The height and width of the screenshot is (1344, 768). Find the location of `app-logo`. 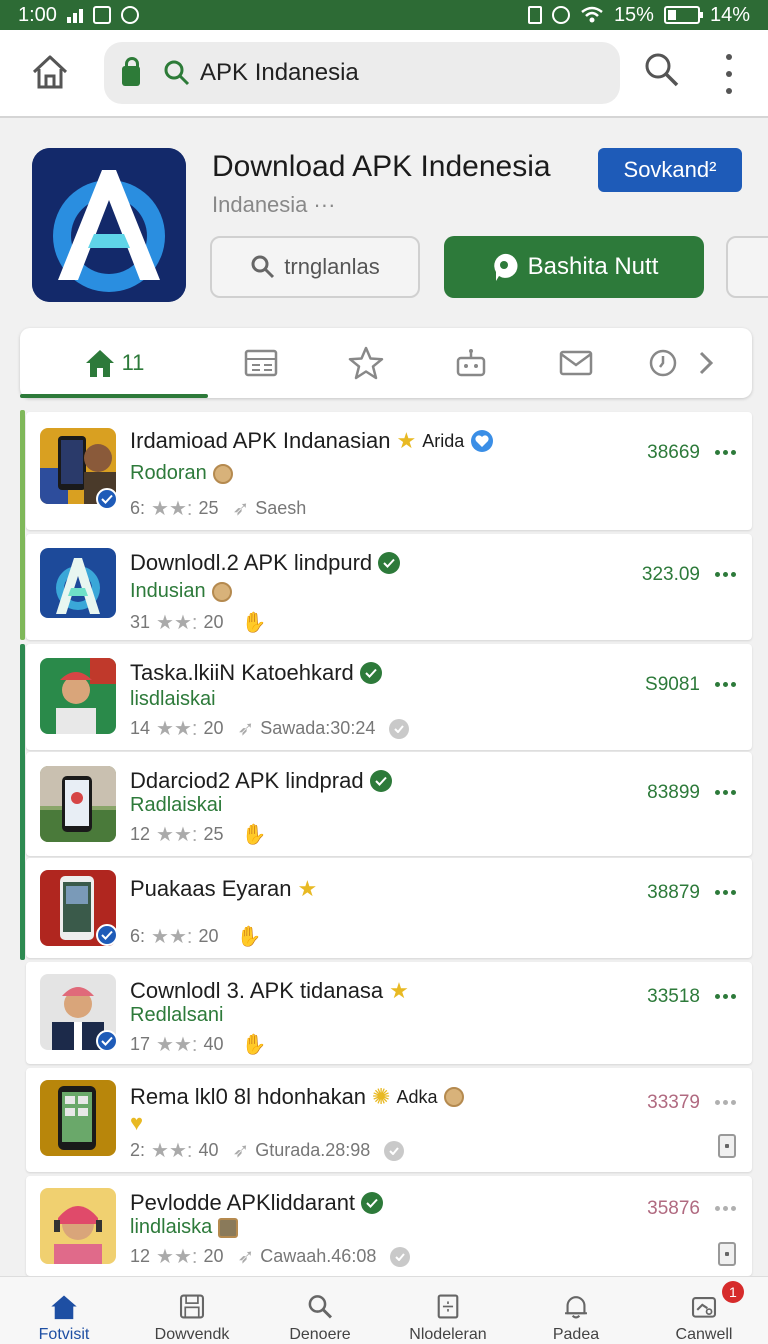

app-logo is located at coordinates (109, 225).